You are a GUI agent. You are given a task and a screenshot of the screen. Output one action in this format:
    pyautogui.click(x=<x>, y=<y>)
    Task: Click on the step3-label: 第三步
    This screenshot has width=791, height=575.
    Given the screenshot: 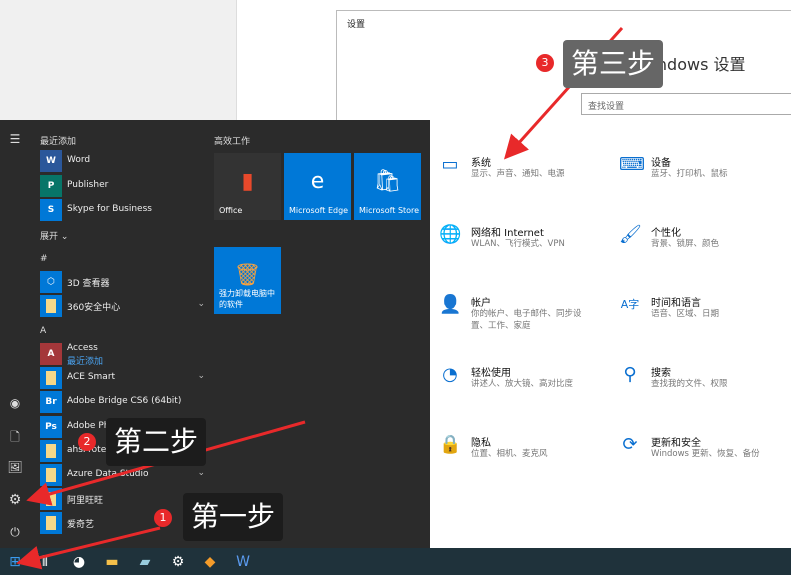 What is the action you would take?
    pyautogui.click(x=613, y=64)
    